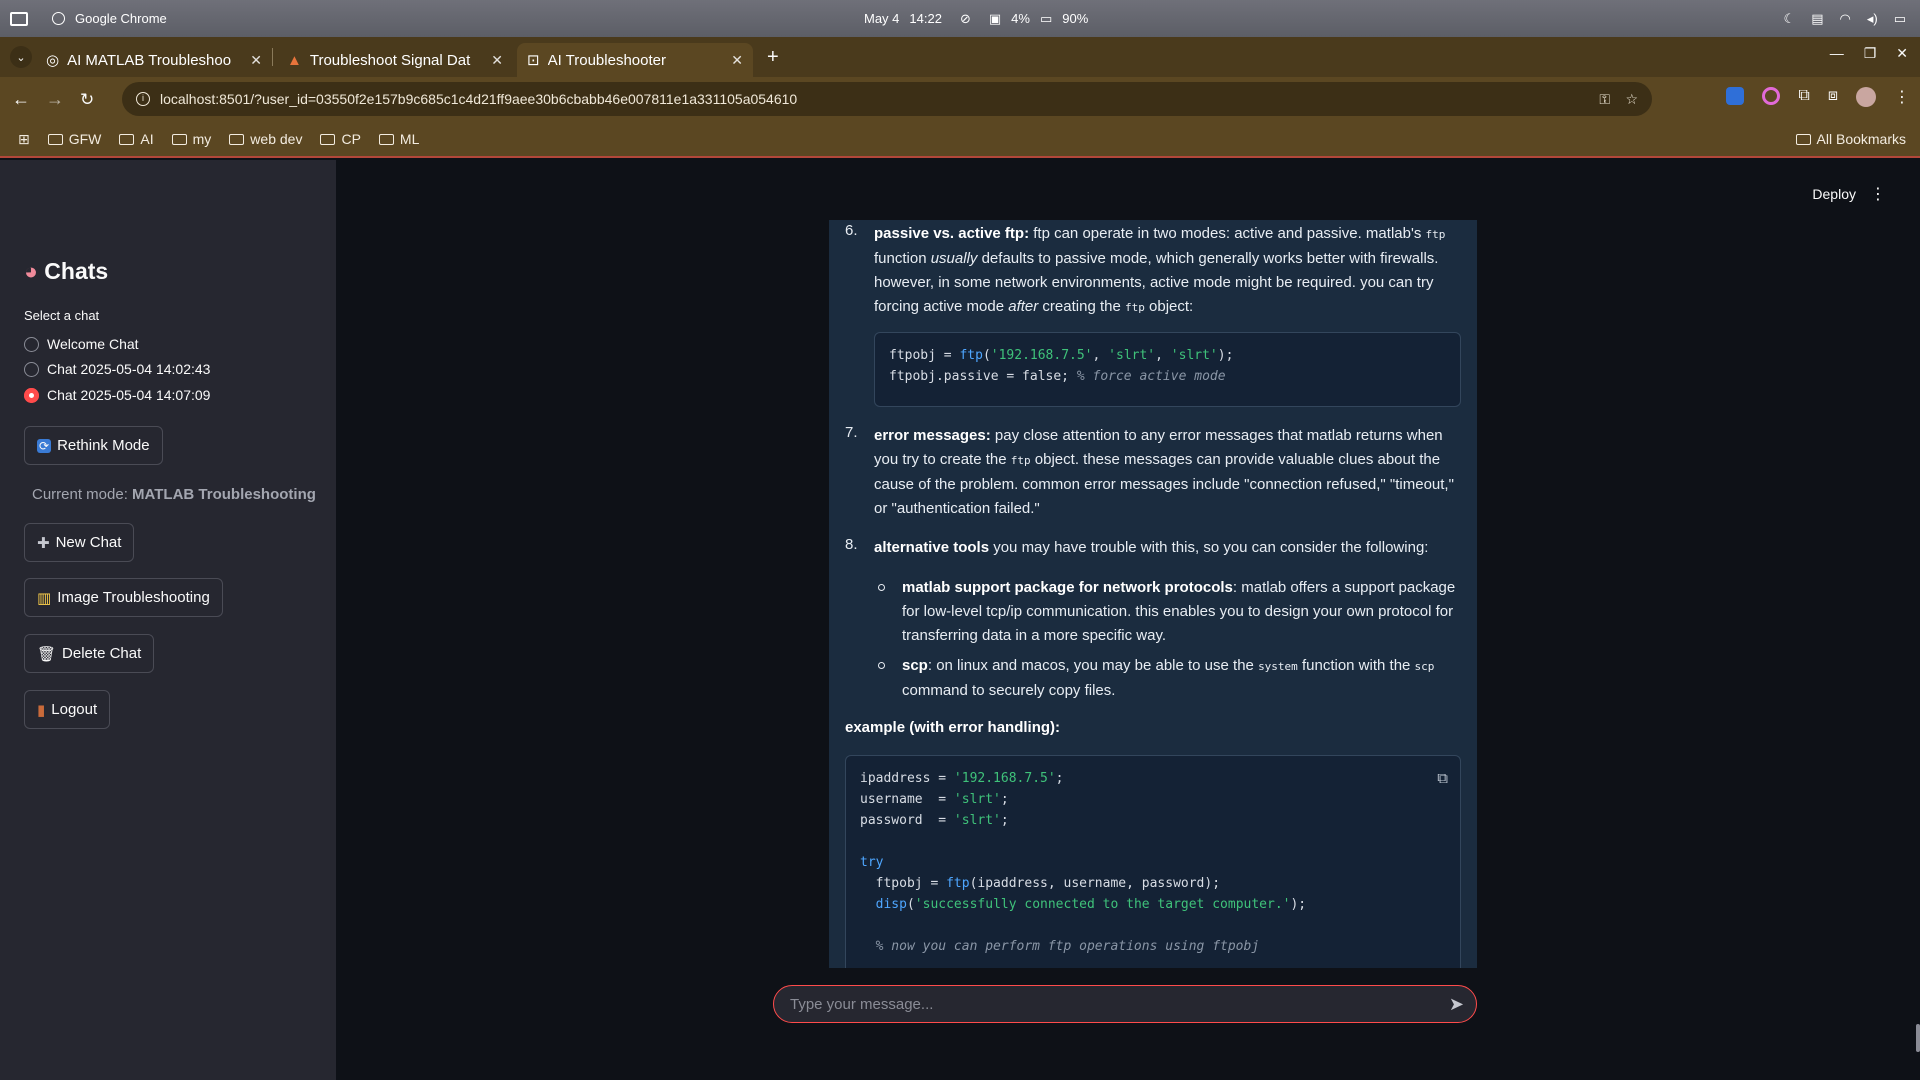 The height and width of the screenshot is (1080, 1920). I want to click on chat-option-3: Chat 2025-05-04 14:07:09, so click(117, 395).